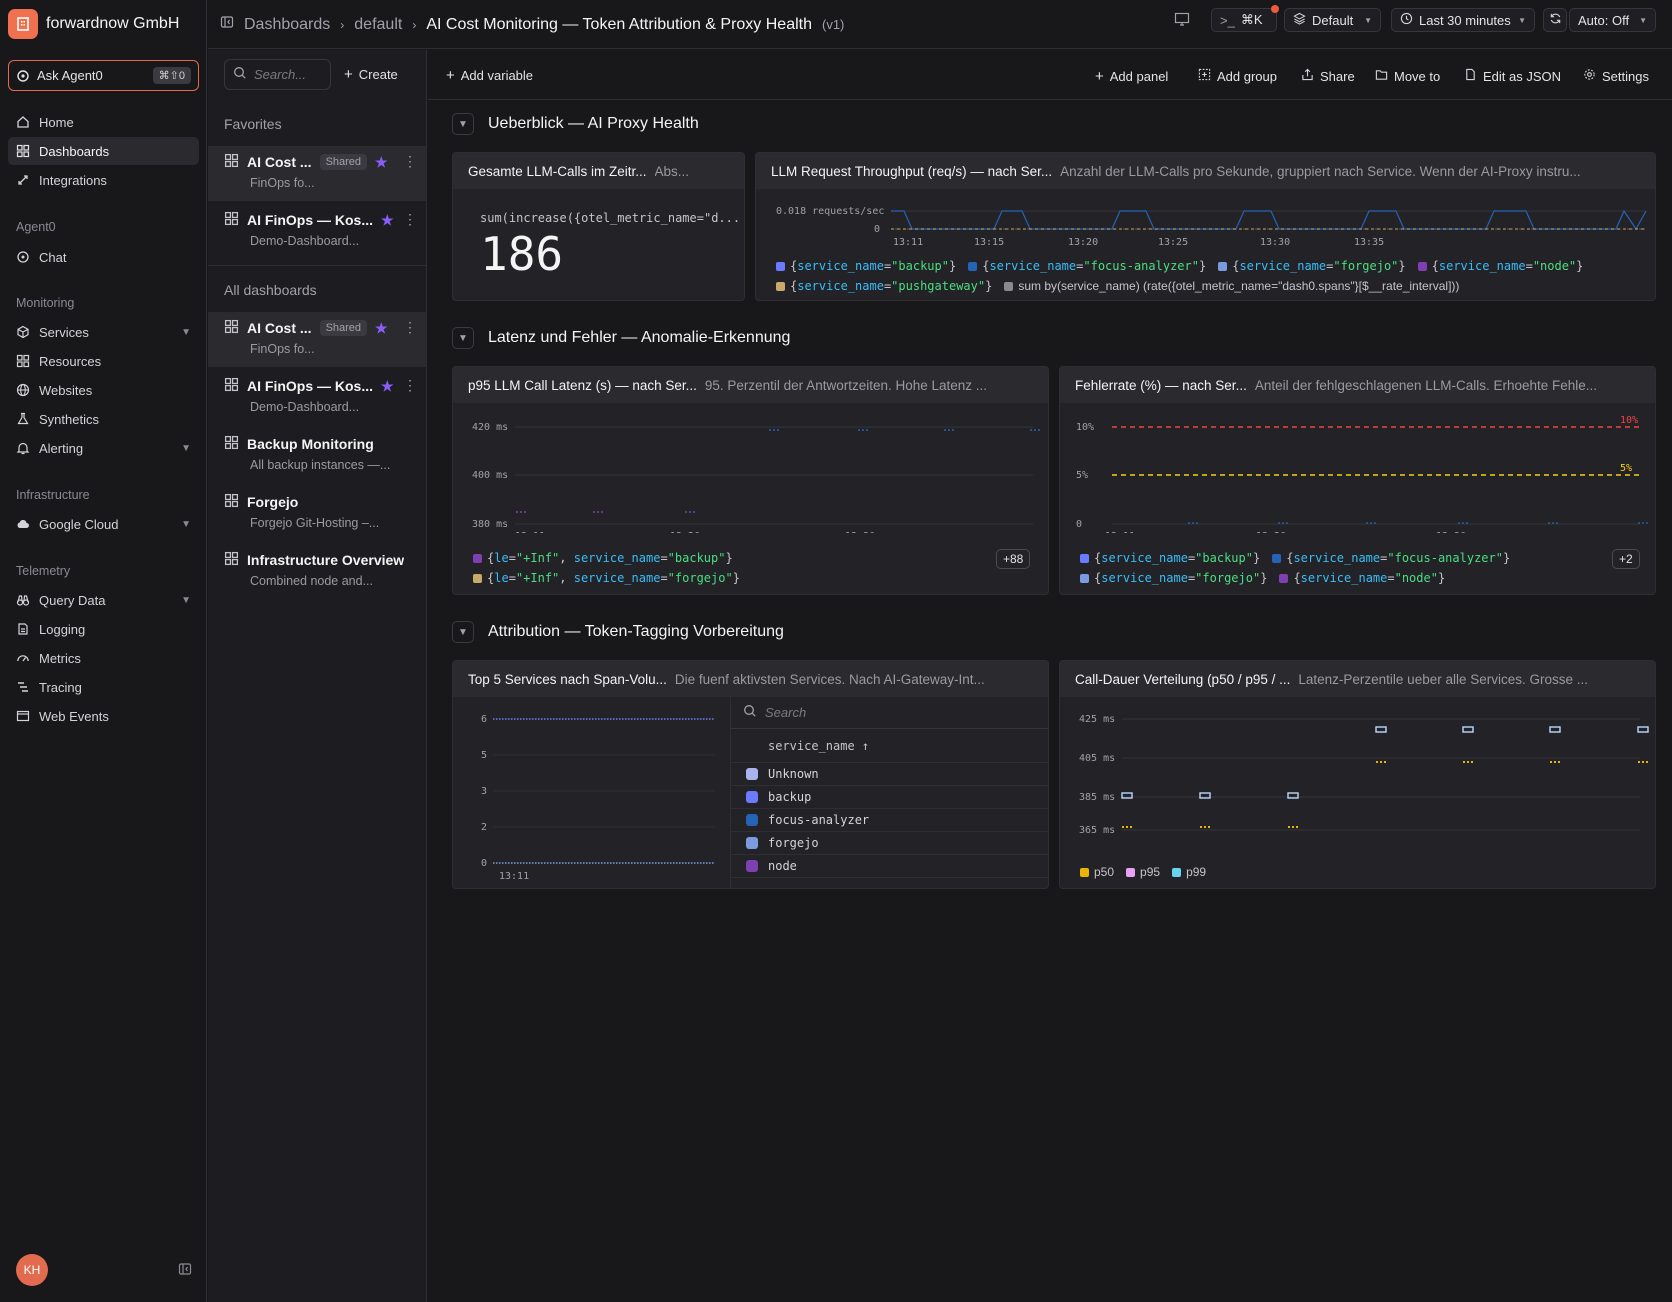 This screenshot has height=1302, width=1672. I want to click on move-to-button: Move to, so click(1407, 76).